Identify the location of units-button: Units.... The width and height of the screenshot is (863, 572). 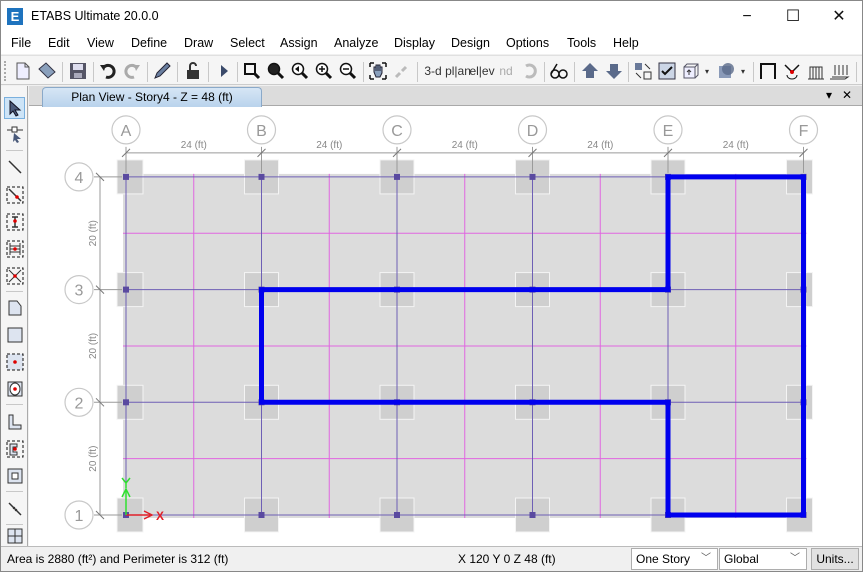
(835, 559).